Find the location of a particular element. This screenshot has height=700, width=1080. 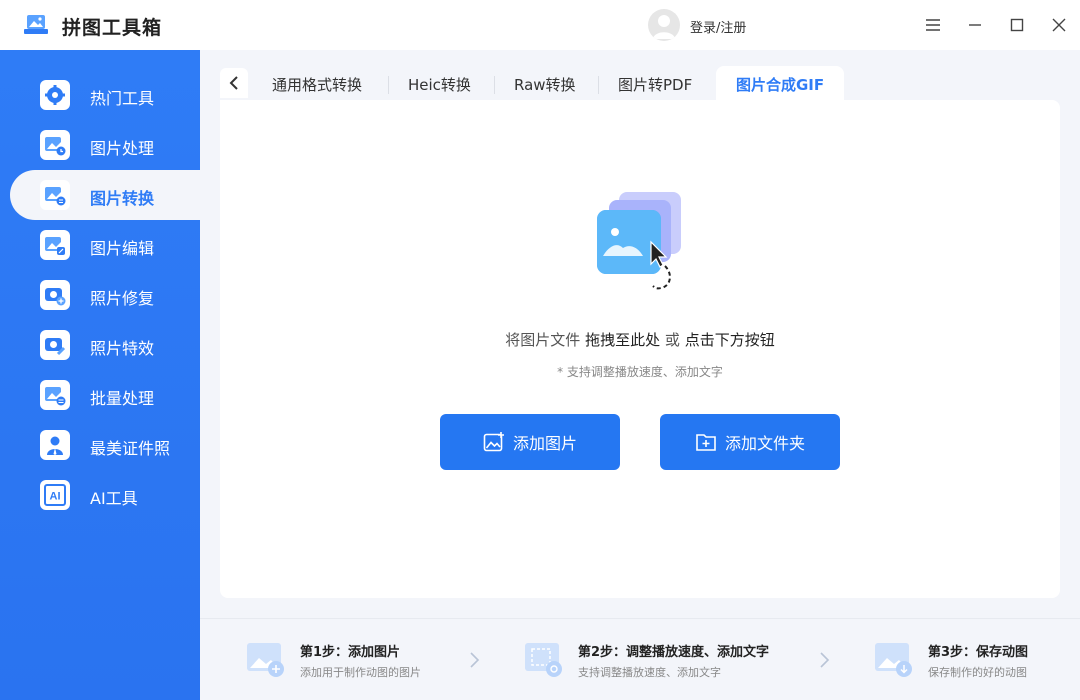

ai-icon: AI is located at coordinates (55, 495).